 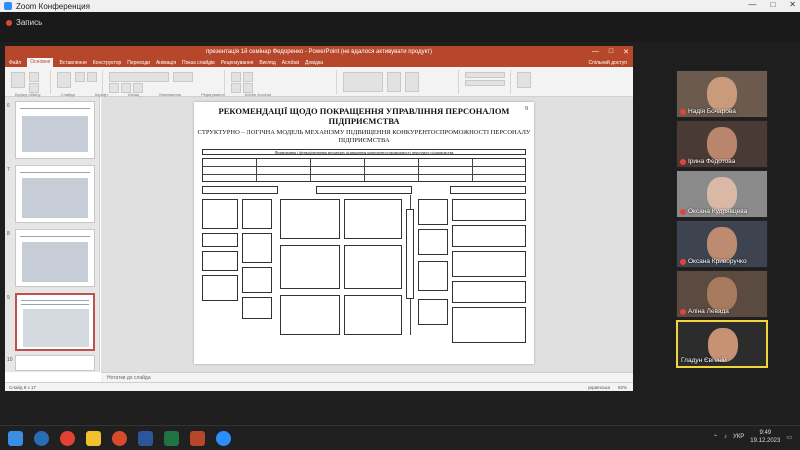 I want to click on shapes-gallery, so click(x=363, y=82).